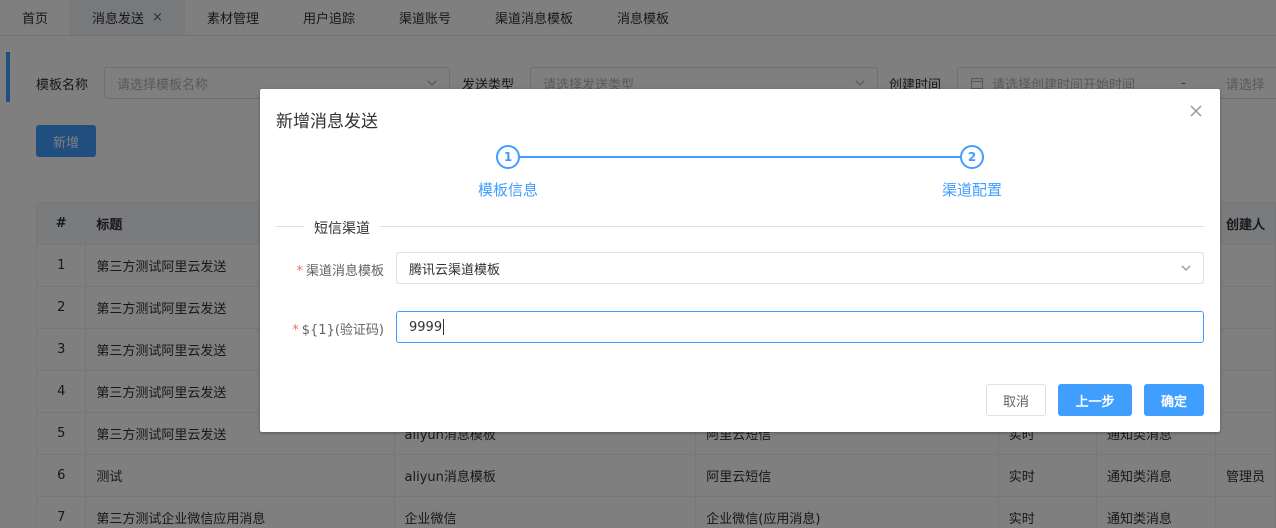 Image resolution: width=1276 pixels, height=528 pixels. Describe the element at coordinates (972, 157) in the screenshot. I see `step-2-circle: 2` at that location.